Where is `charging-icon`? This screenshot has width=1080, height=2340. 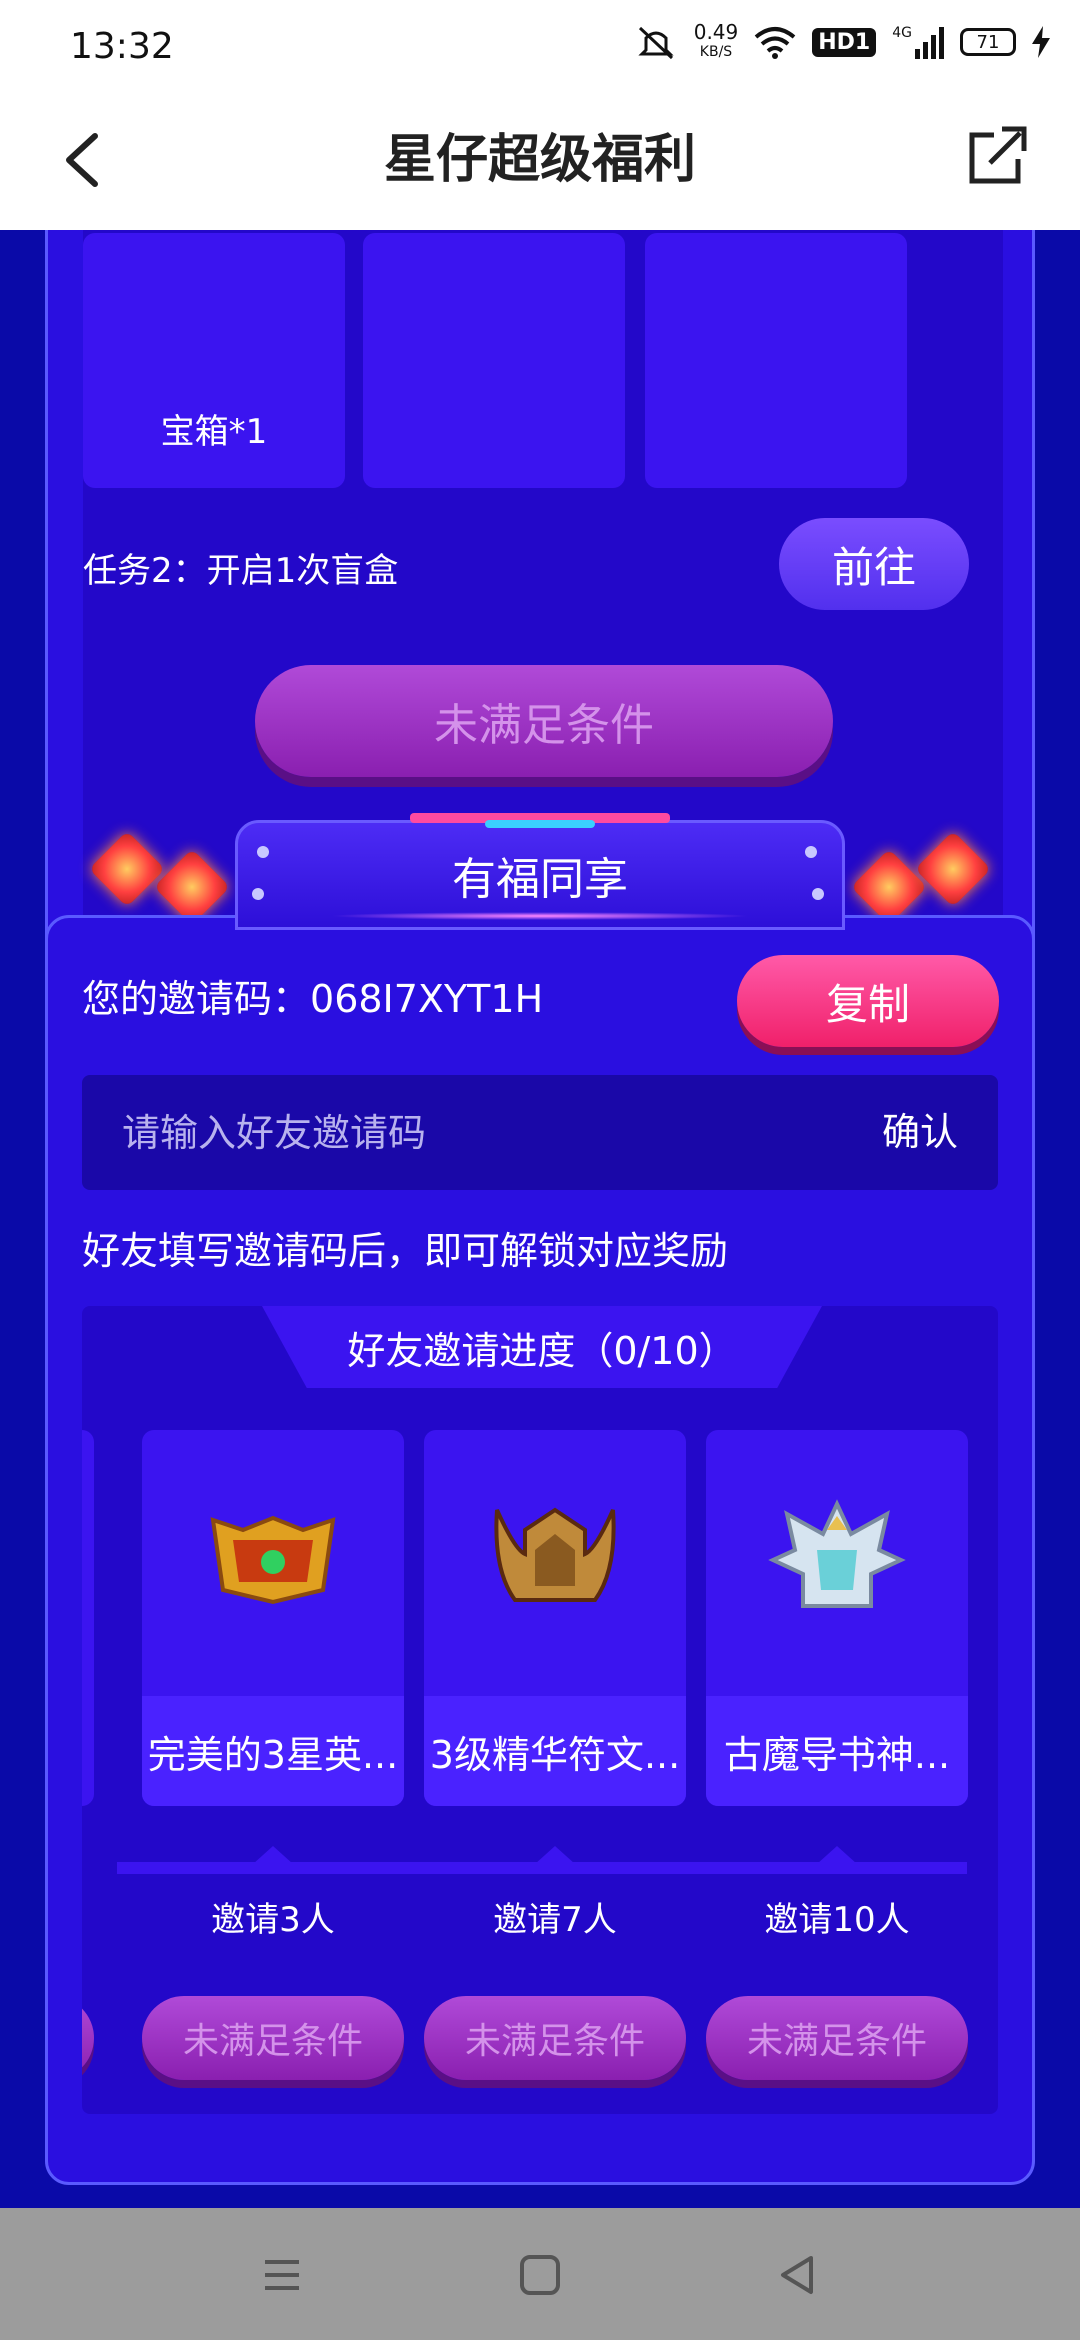
charging-icon is located at coordinates (1041, 42).